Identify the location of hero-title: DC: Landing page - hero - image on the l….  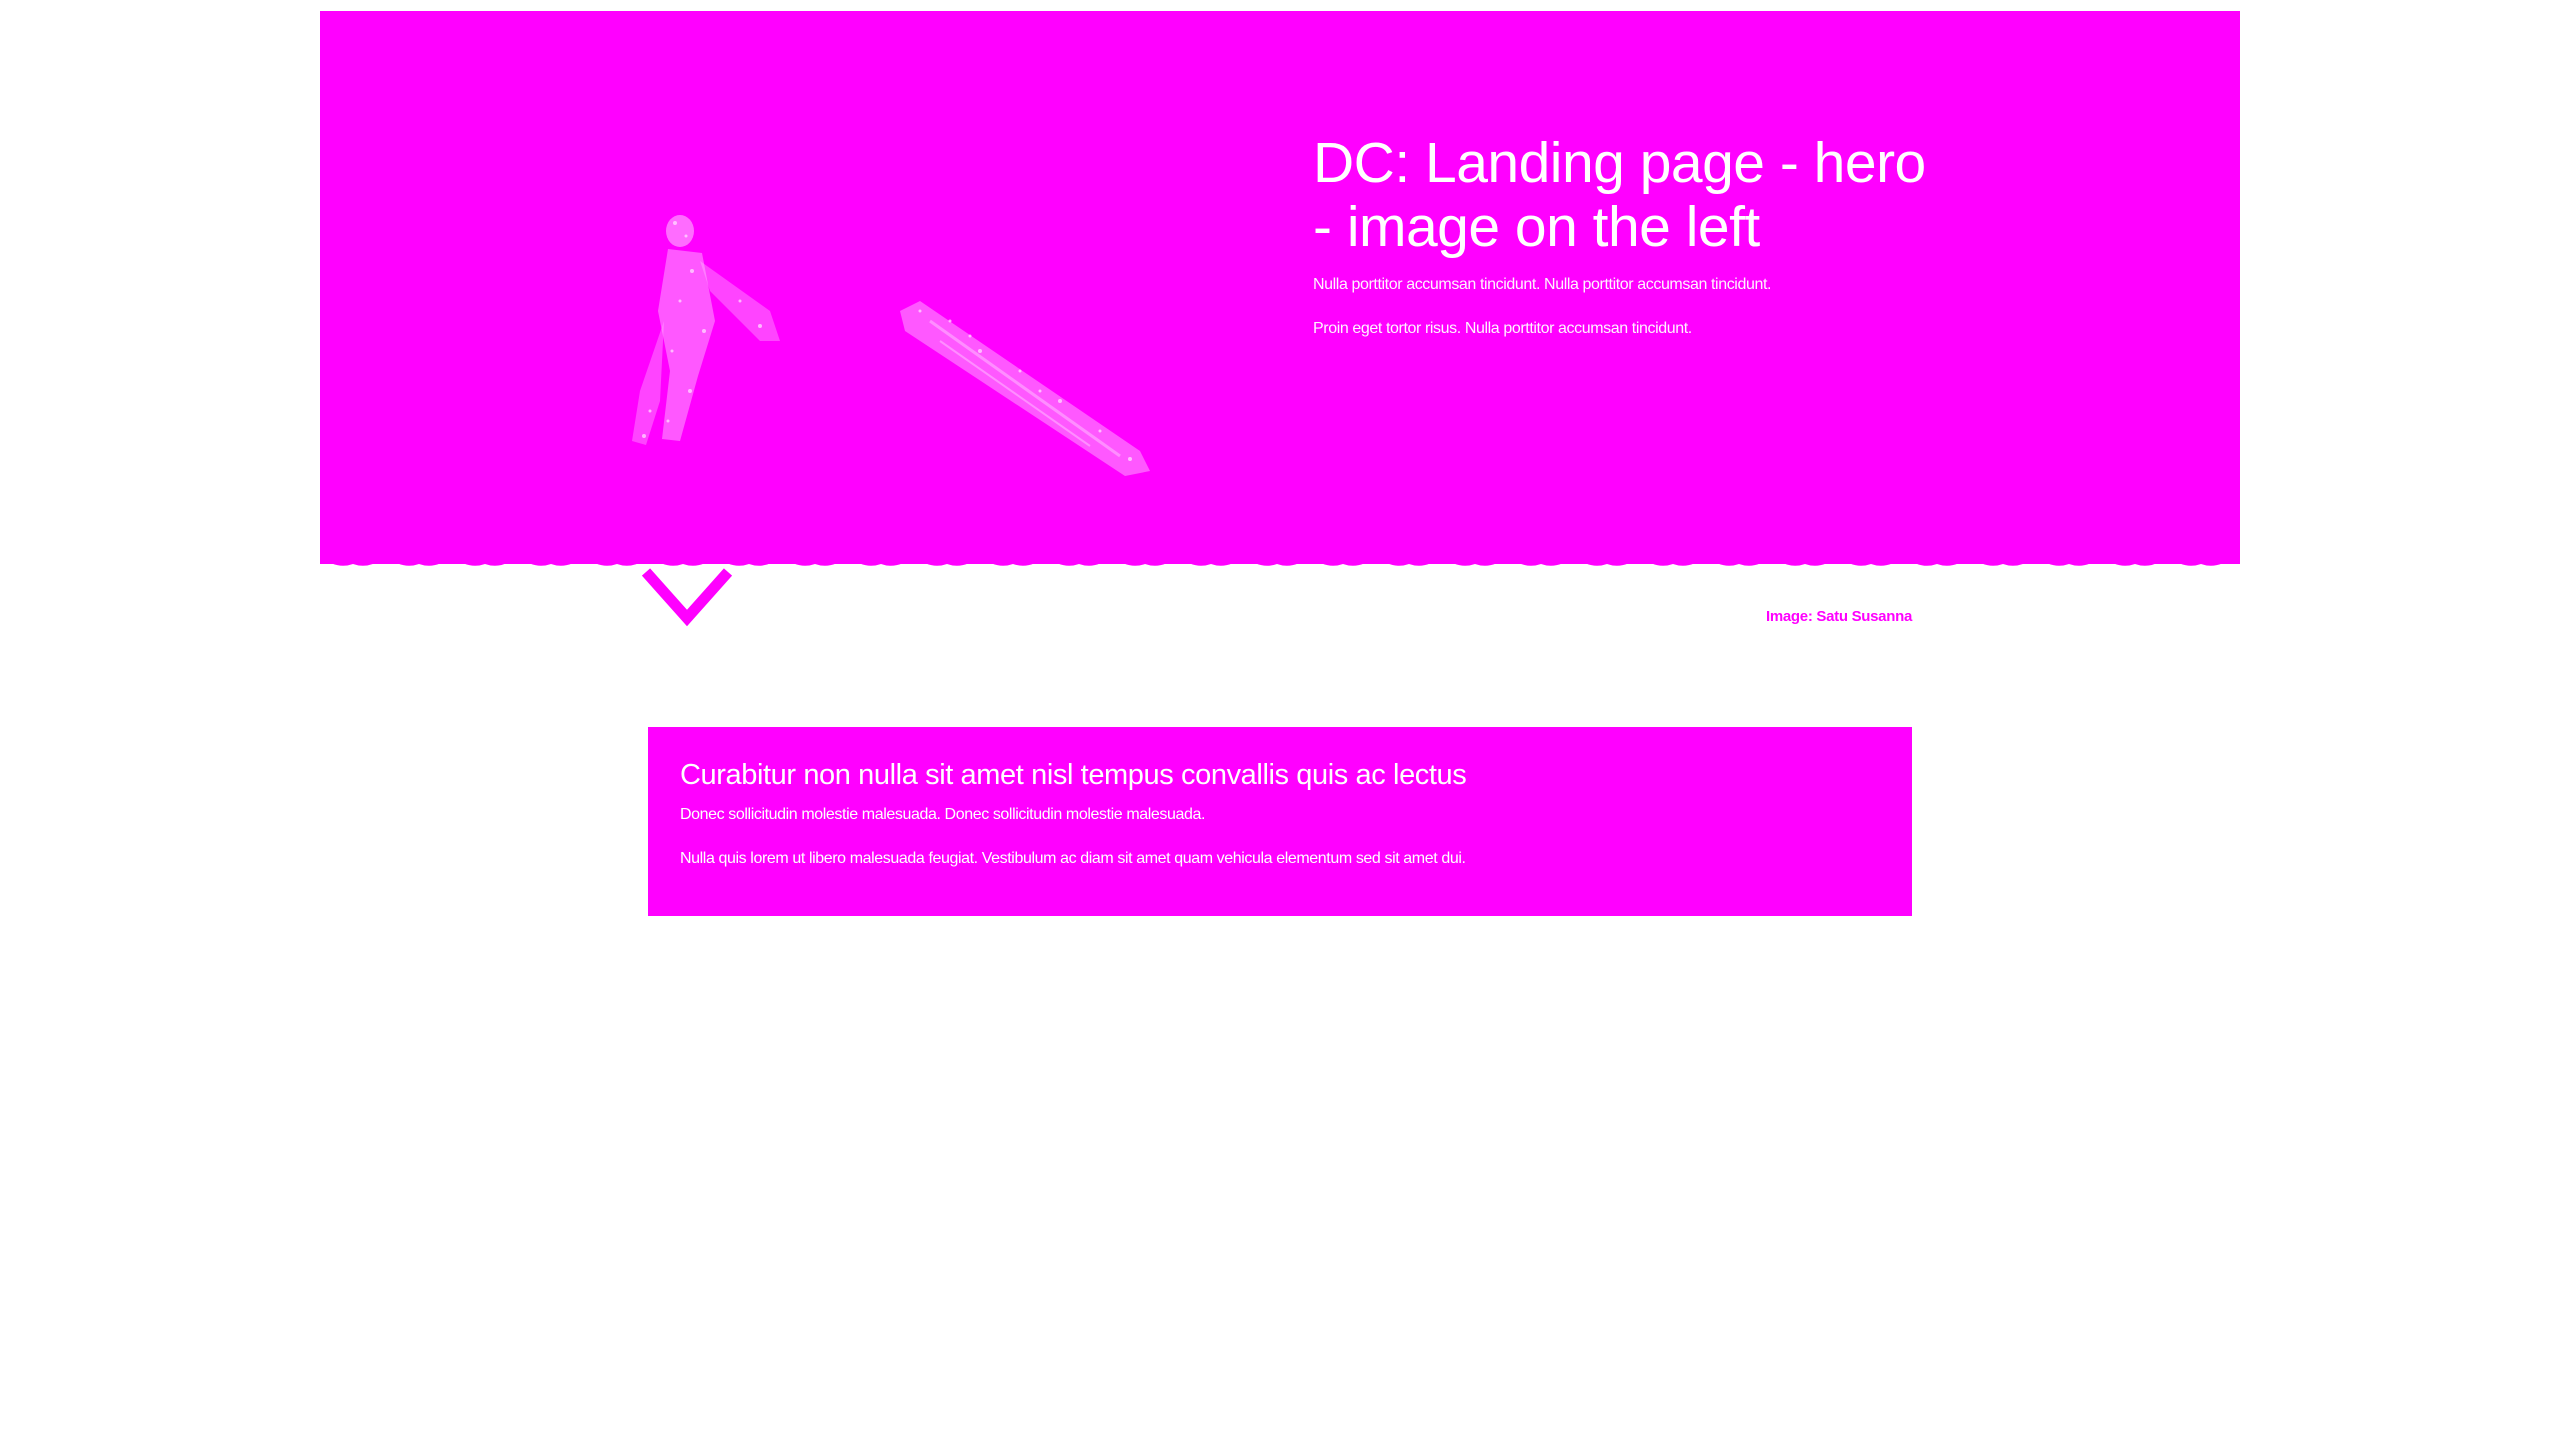
(1619, 195).